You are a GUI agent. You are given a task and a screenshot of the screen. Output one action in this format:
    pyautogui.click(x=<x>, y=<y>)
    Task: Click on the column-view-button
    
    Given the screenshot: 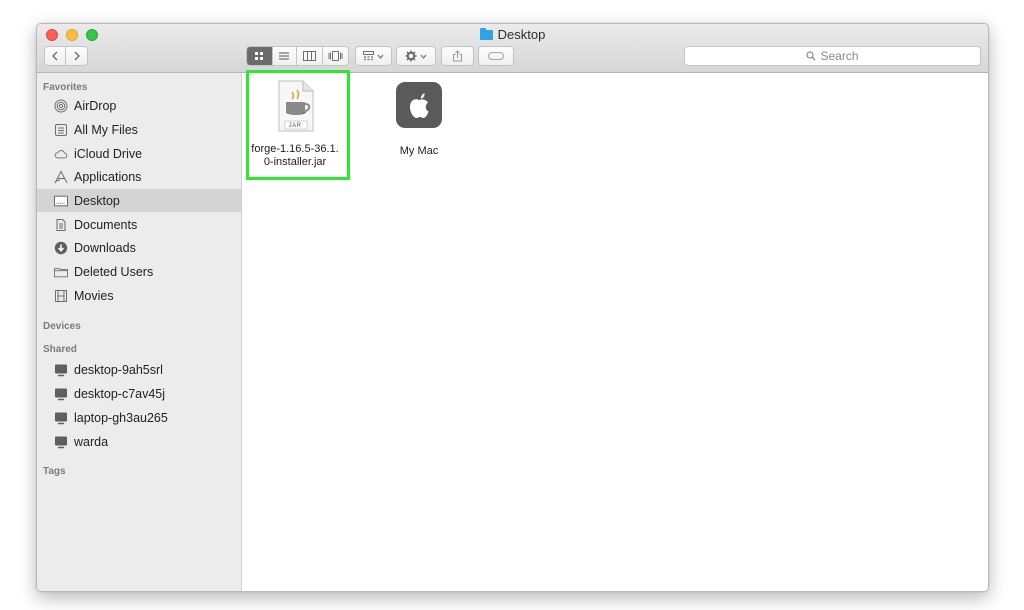 What is the action you would take?
    pyautogui.click(x=310, y=56)
    